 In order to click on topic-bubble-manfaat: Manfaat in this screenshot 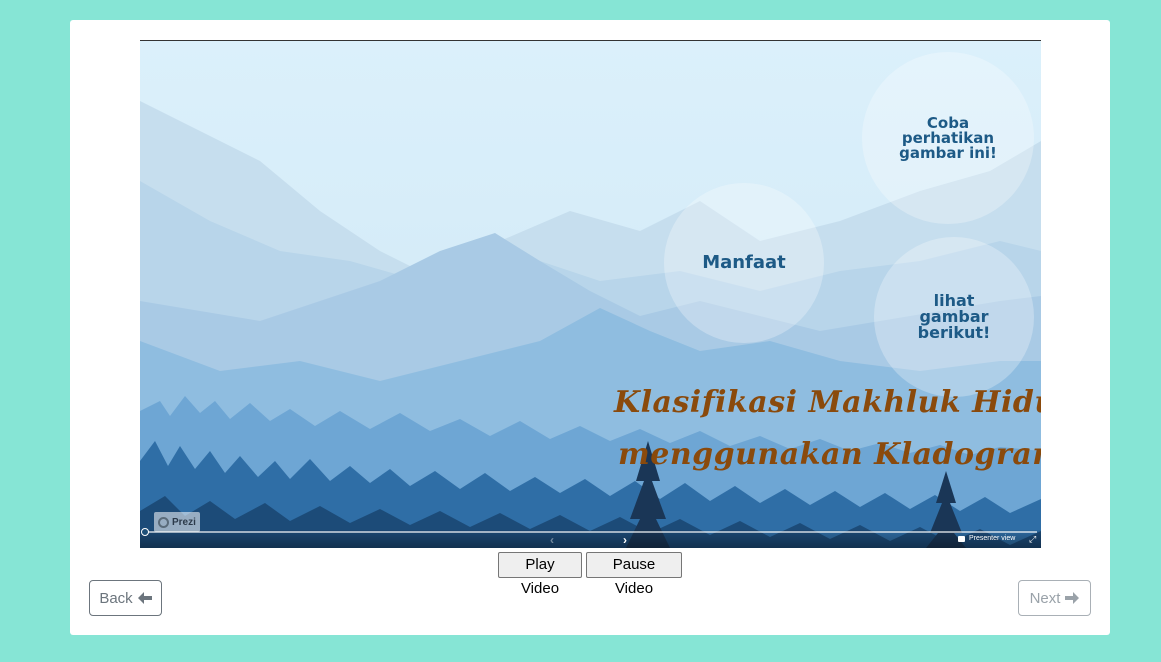, I will do `click(744, 263)`.